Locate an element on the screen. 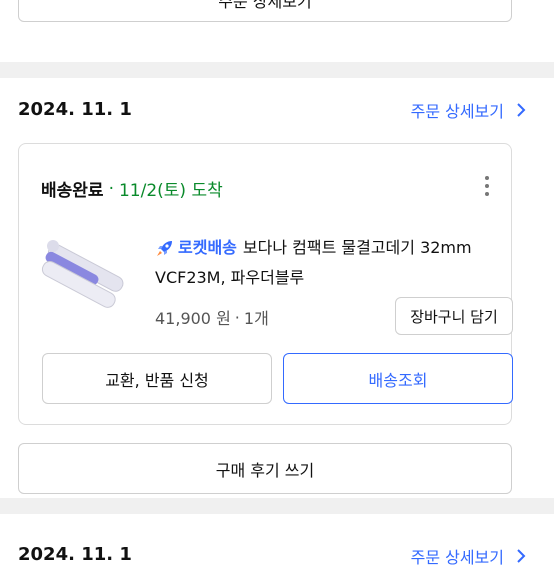 This screenshot has height=574, width=554. order-detail-button-top: 주문 상세보기 is located at coordinates (265, 11).